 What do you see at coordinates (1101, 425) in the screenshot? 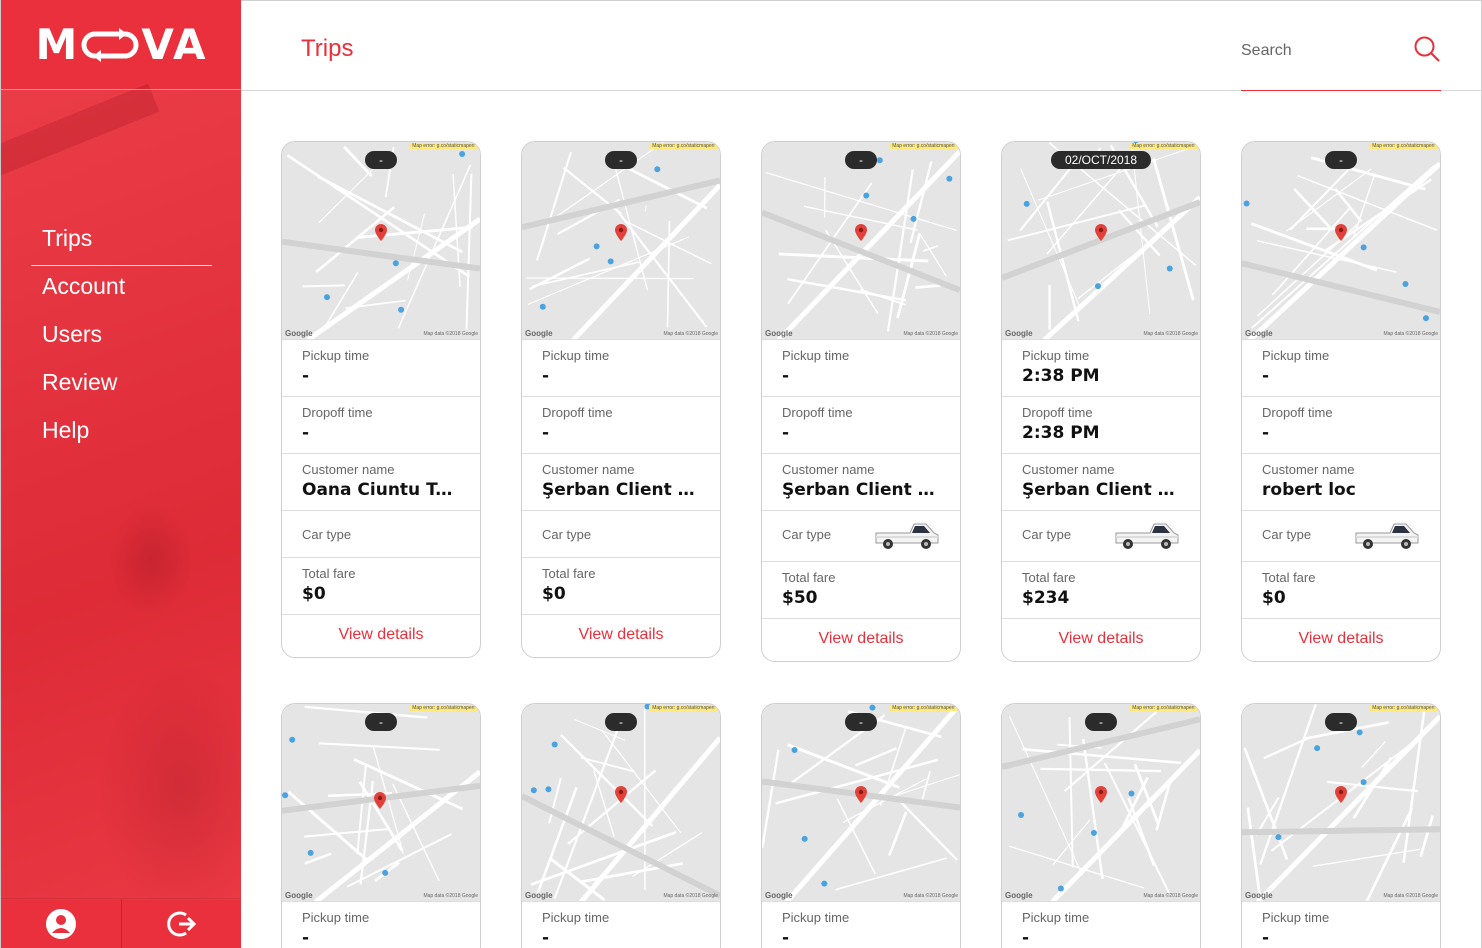
I see `dropoff-row: Dropoff time 2:38 PM` at bounding box center [1101, 425].